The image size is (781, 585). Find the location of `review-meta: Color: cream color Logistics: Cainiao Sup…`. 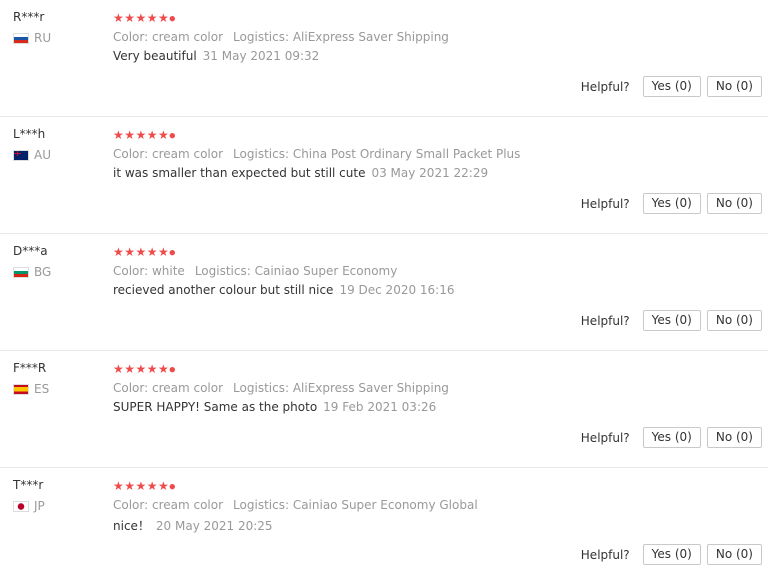

review-meta: Color: cream color Logistics: Cainiao Sup… is located at coordinates (295, 505).